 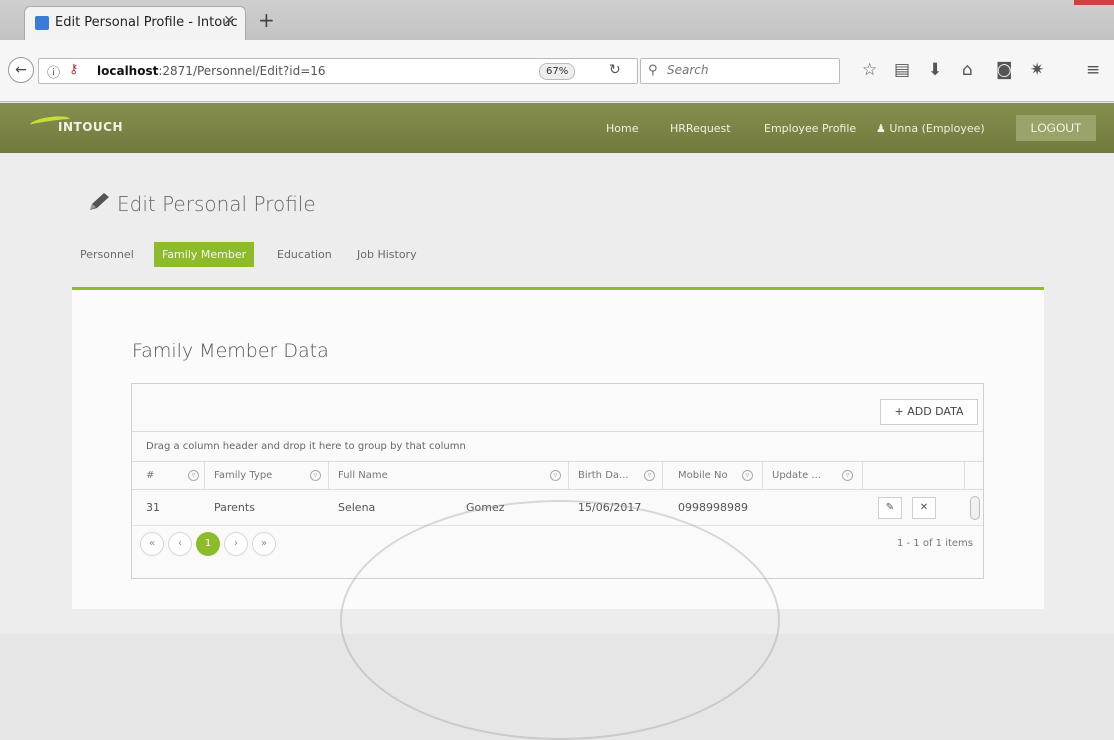 I want to click on pager-next-button: ›, so click(x=236, y=544).